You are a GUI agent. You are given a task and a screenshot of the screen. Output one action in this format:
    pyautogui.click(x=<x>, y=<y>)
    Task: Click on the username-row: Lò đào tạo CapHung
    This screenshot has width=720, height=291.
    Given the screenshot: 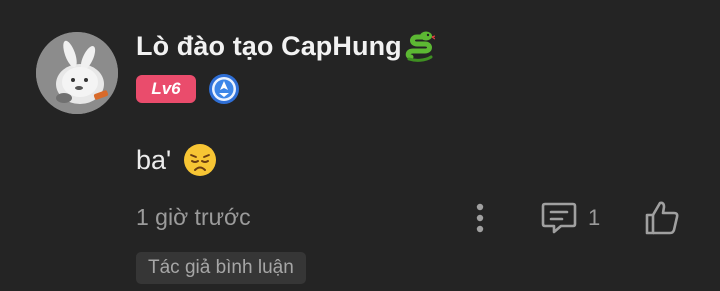 What is the action you would take?
    pyautogui.click(x=285, y=46)
    